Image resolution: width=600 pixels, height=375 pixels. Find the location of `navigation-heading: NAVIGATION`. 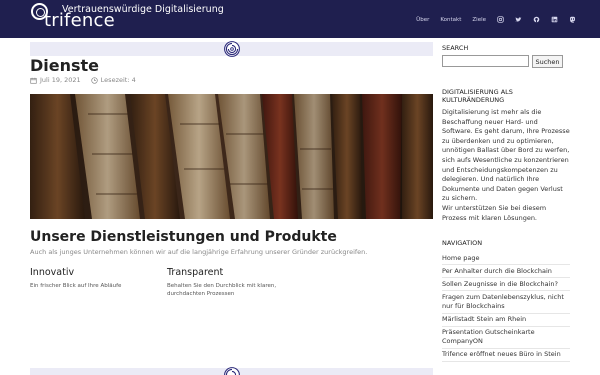

navigation-heading: NAVIGATION is located at coordinates (462, 243).